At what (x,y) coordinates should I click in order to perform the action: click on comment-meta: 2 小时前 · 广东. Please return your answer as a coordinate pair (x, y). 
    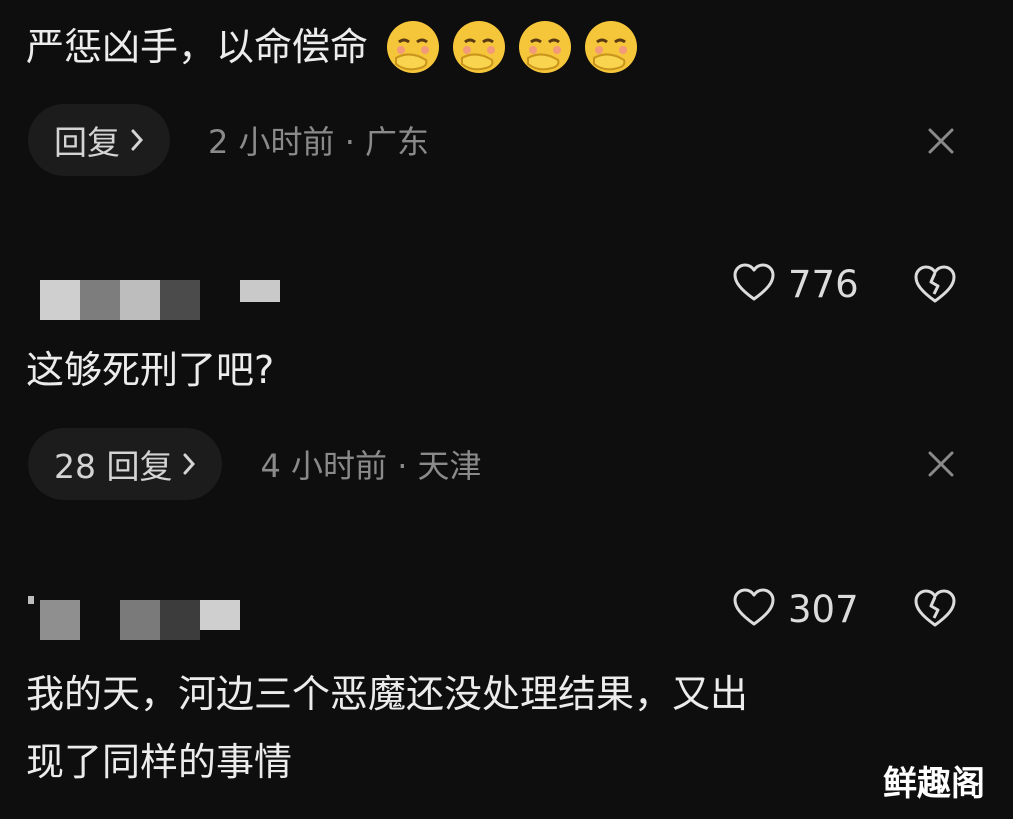
    Looking at the image, I should click on (319, 142).